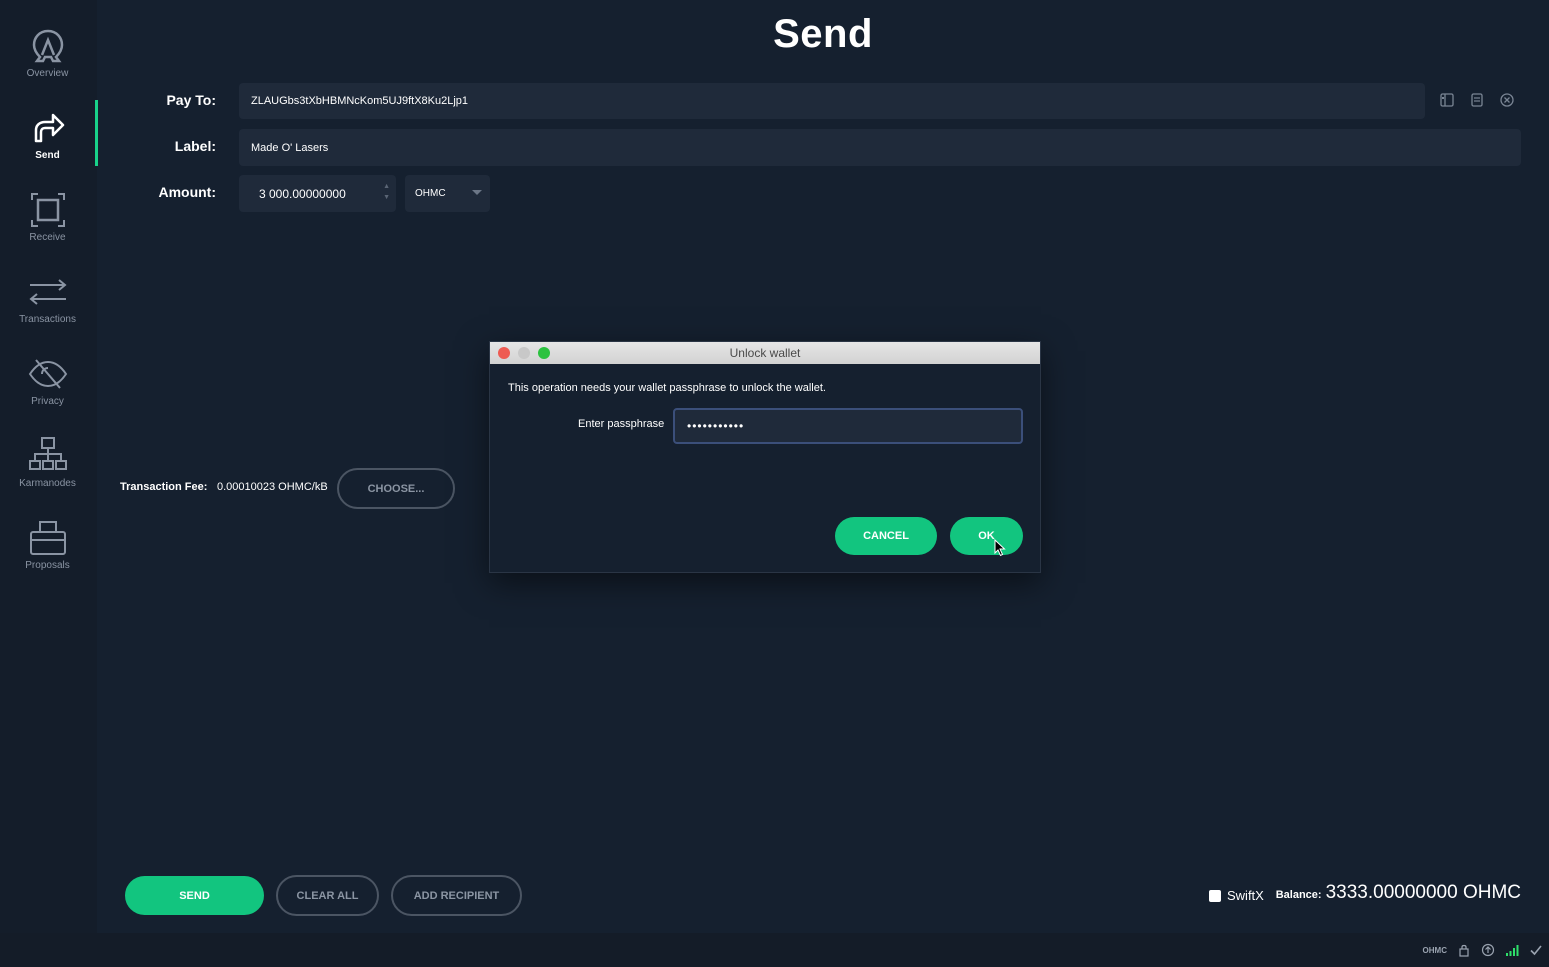 The width and height of the screenshot is (1549, 967). What do you see at coordinates (886, 536) in the screenshot?
I see `cancel-button: CANCEL` at bounding box center [886, 536].